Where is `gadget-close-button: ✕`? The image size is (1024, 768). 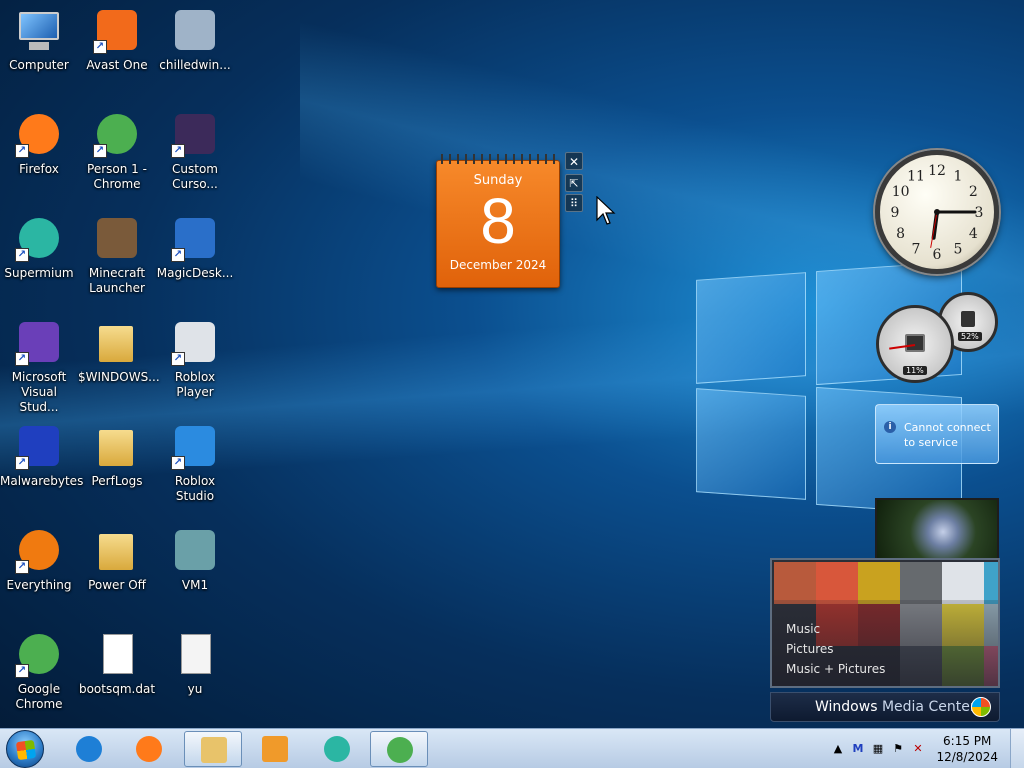 gadget-close-button: ✕ is located at coordinates (574, 161).